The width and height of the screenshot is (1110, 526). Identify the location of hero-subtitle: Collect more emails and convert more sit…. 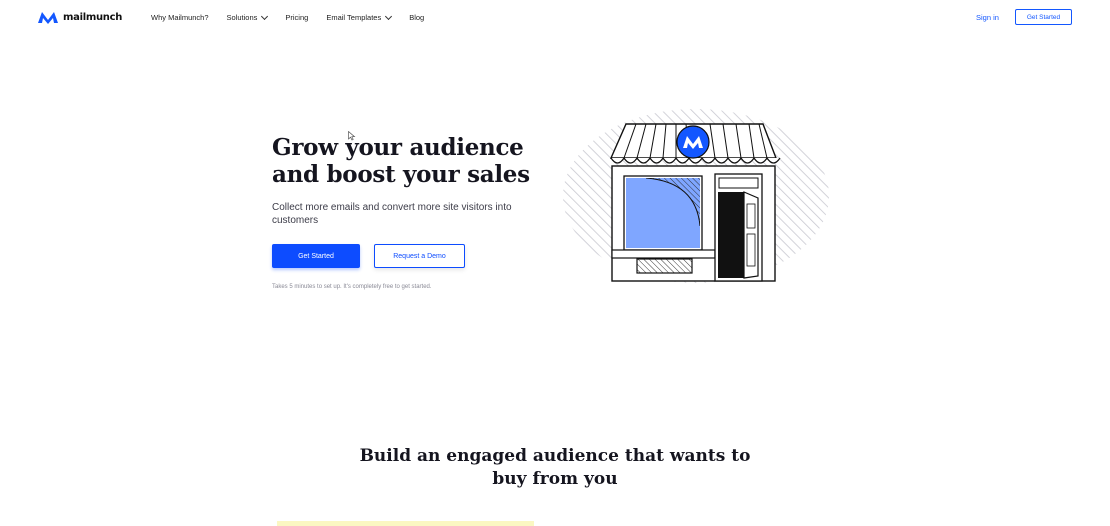
(392, 214).